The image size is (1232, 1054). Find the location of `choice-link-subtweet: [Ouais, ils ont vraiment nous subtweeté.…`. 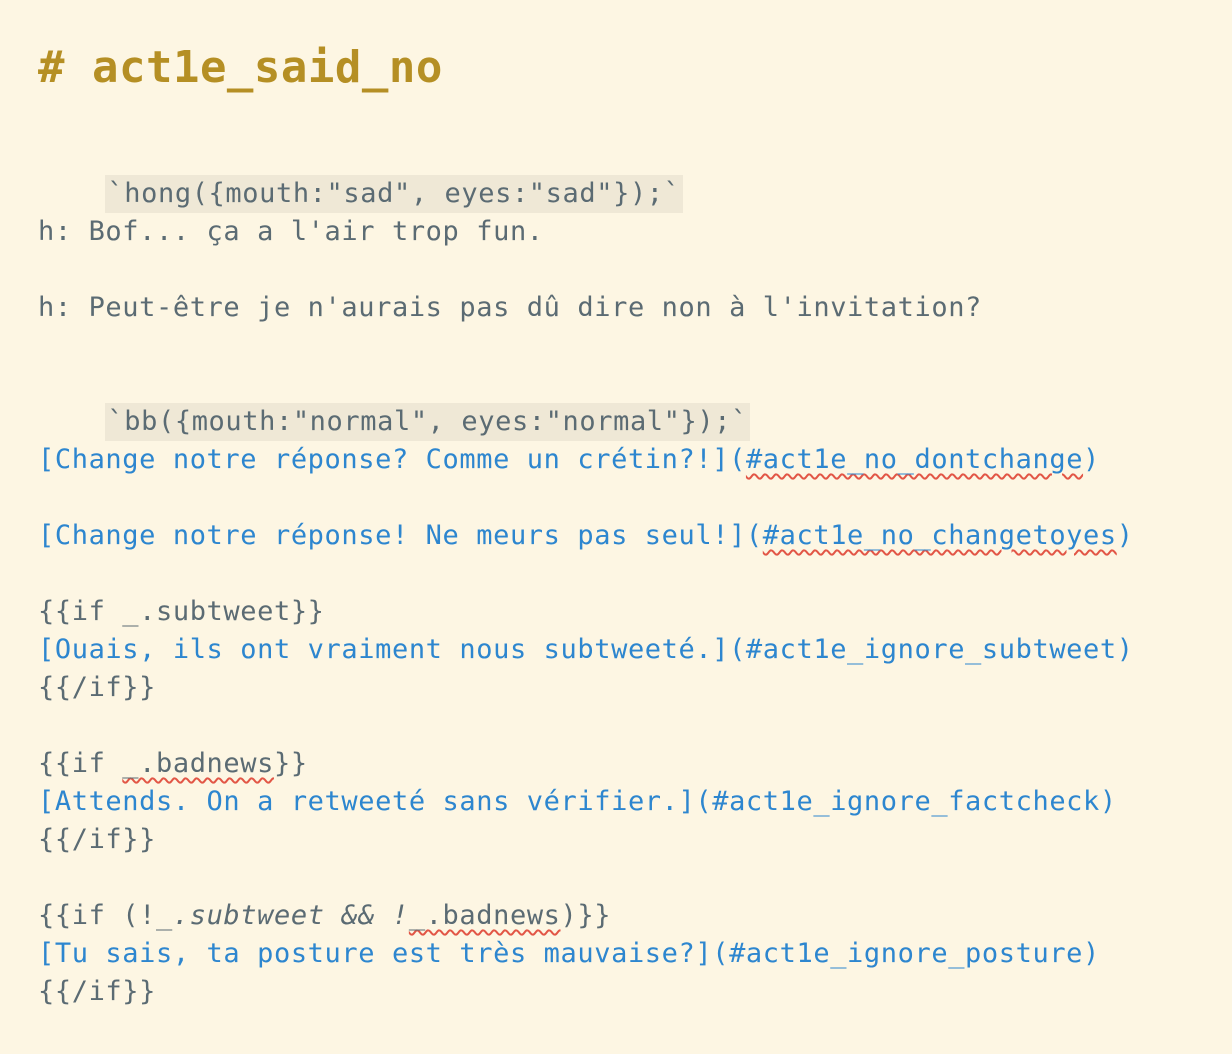

choice-link-subtweet: [Ouais, ils ont vraiment nous subtweeté.… is located at coordinates (586, 650).